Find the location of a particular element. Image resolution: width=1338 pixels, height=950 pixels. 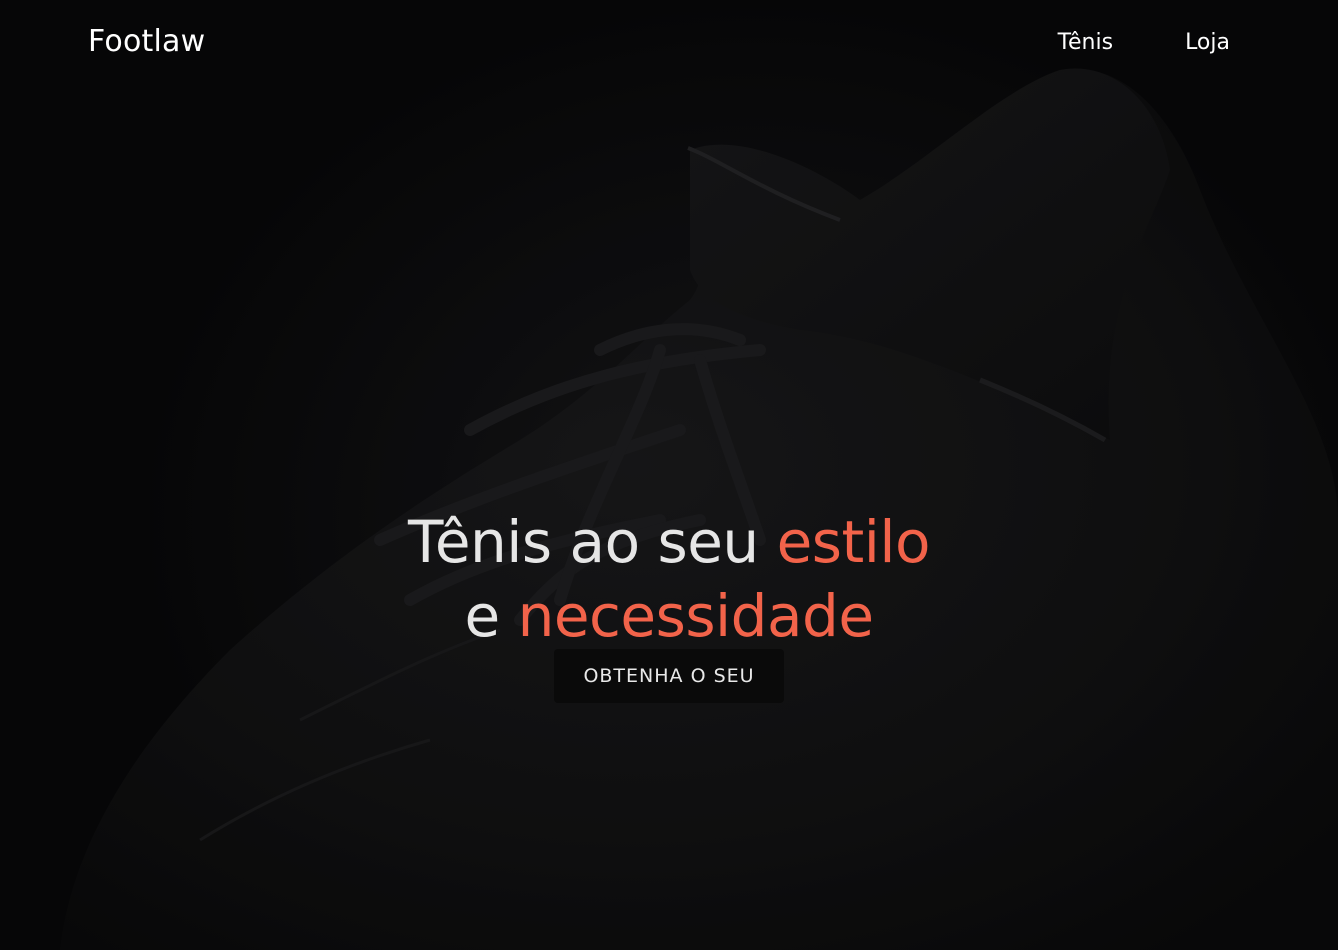

headline-accent-necessidade: necessidade is located at coordinates (695, 615).